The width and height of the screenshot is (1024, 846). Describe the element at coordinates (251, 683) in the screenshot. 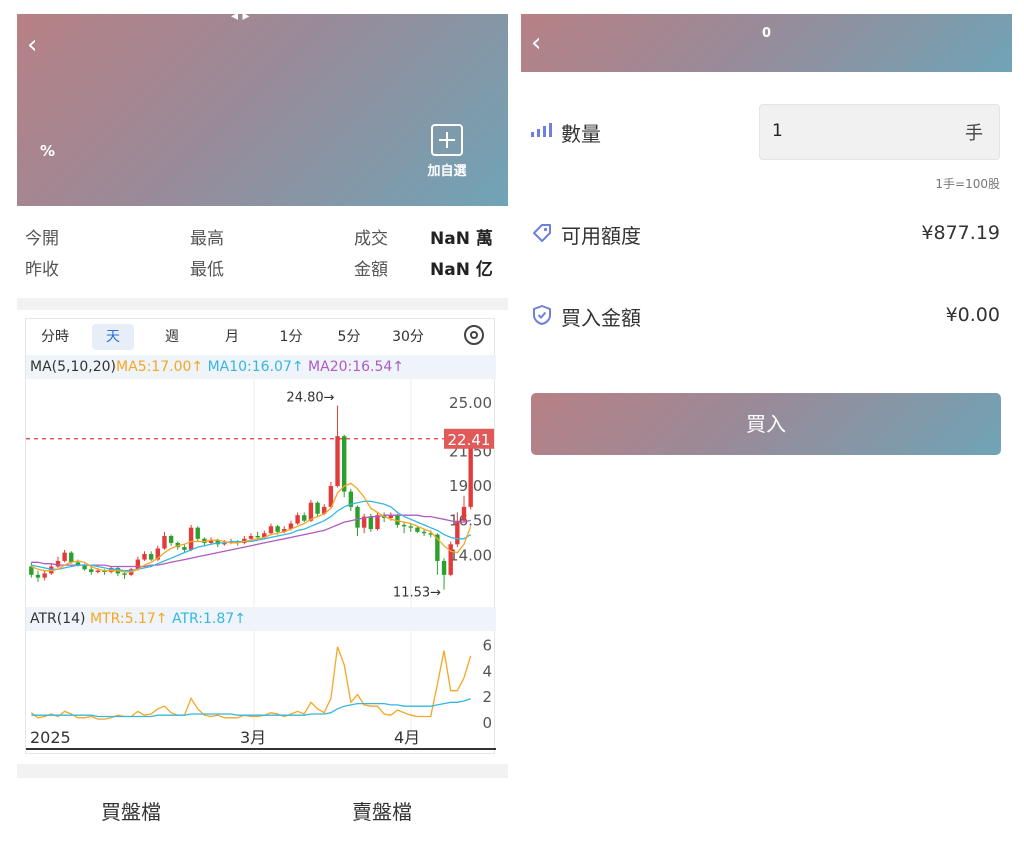

I see `mtr-line` at that location.